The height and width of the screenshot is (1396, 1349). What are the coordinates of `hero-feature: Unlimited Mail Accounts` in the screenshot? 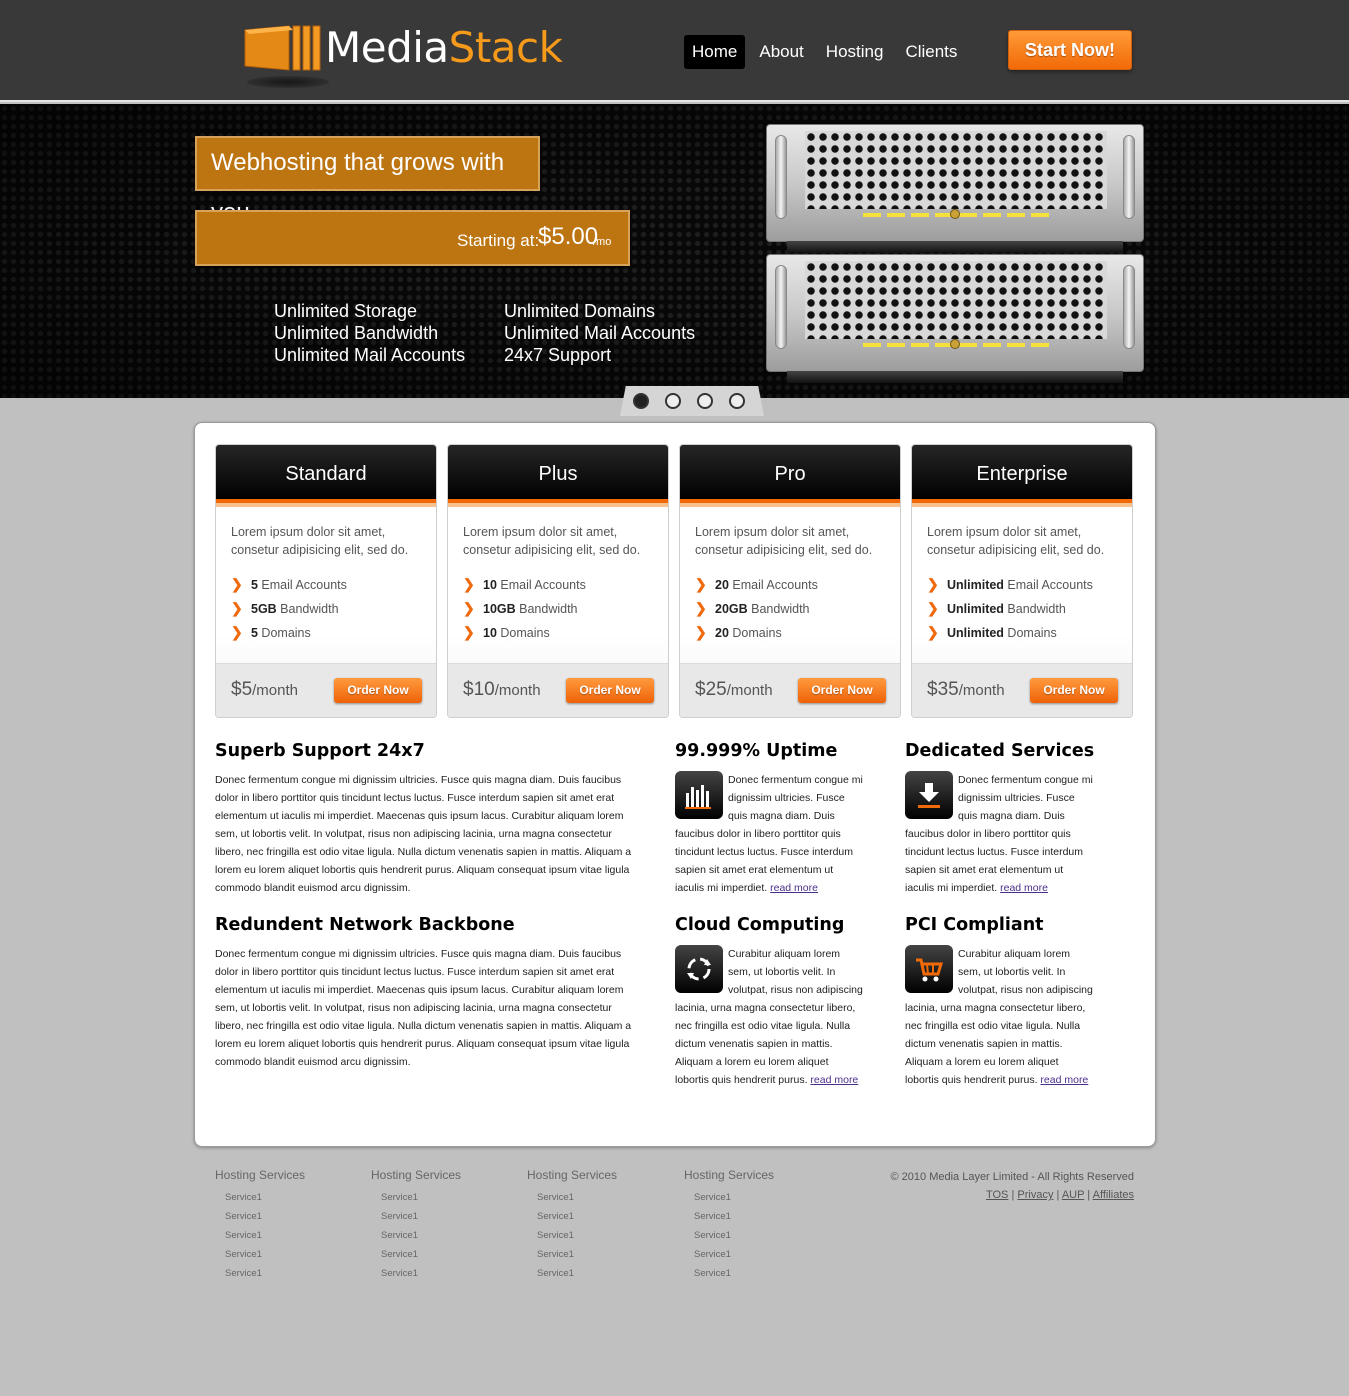 It's located at (600, 333).